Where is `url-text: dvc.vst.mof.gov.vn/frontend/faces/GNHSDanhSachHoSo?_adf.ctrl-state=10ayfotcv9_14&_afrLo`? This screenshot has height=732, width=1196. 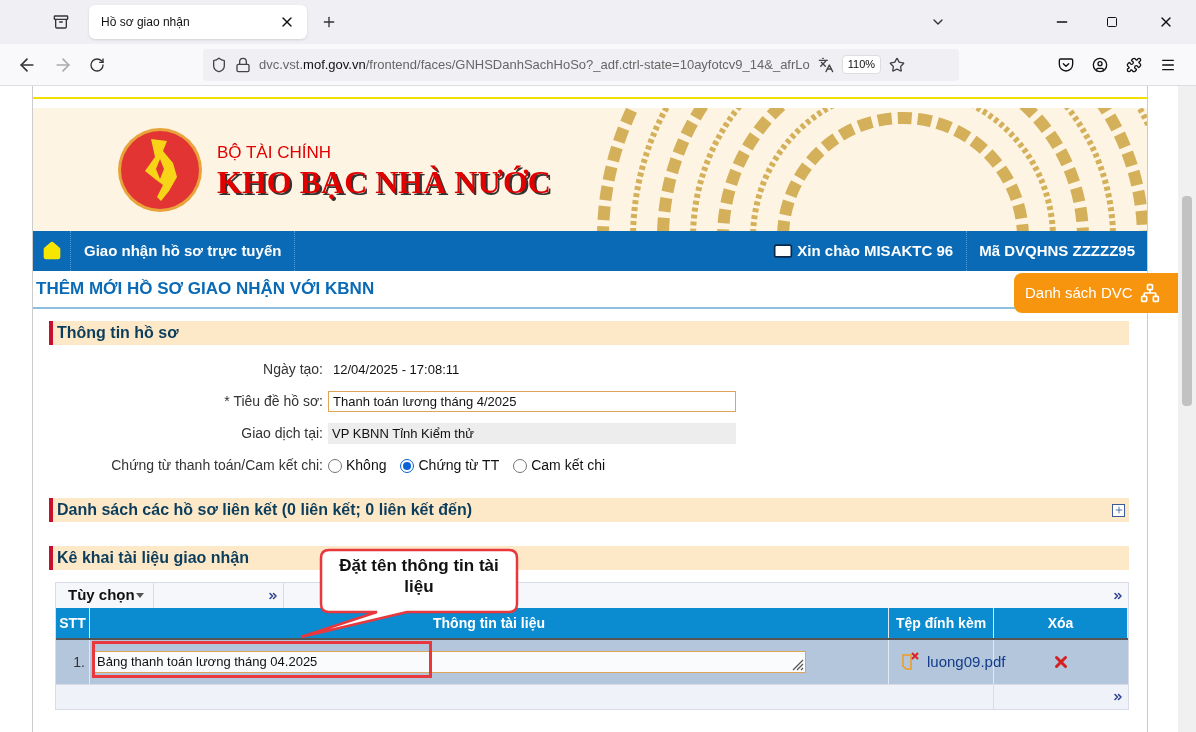
url-text: dvc.vst.mof.gov.vn/frontend/faces/GNHSDanhSachHoSo?_adf.ctrl-state=10ayfotcv9_14&_afrLo is located at coordinates (534, 64).